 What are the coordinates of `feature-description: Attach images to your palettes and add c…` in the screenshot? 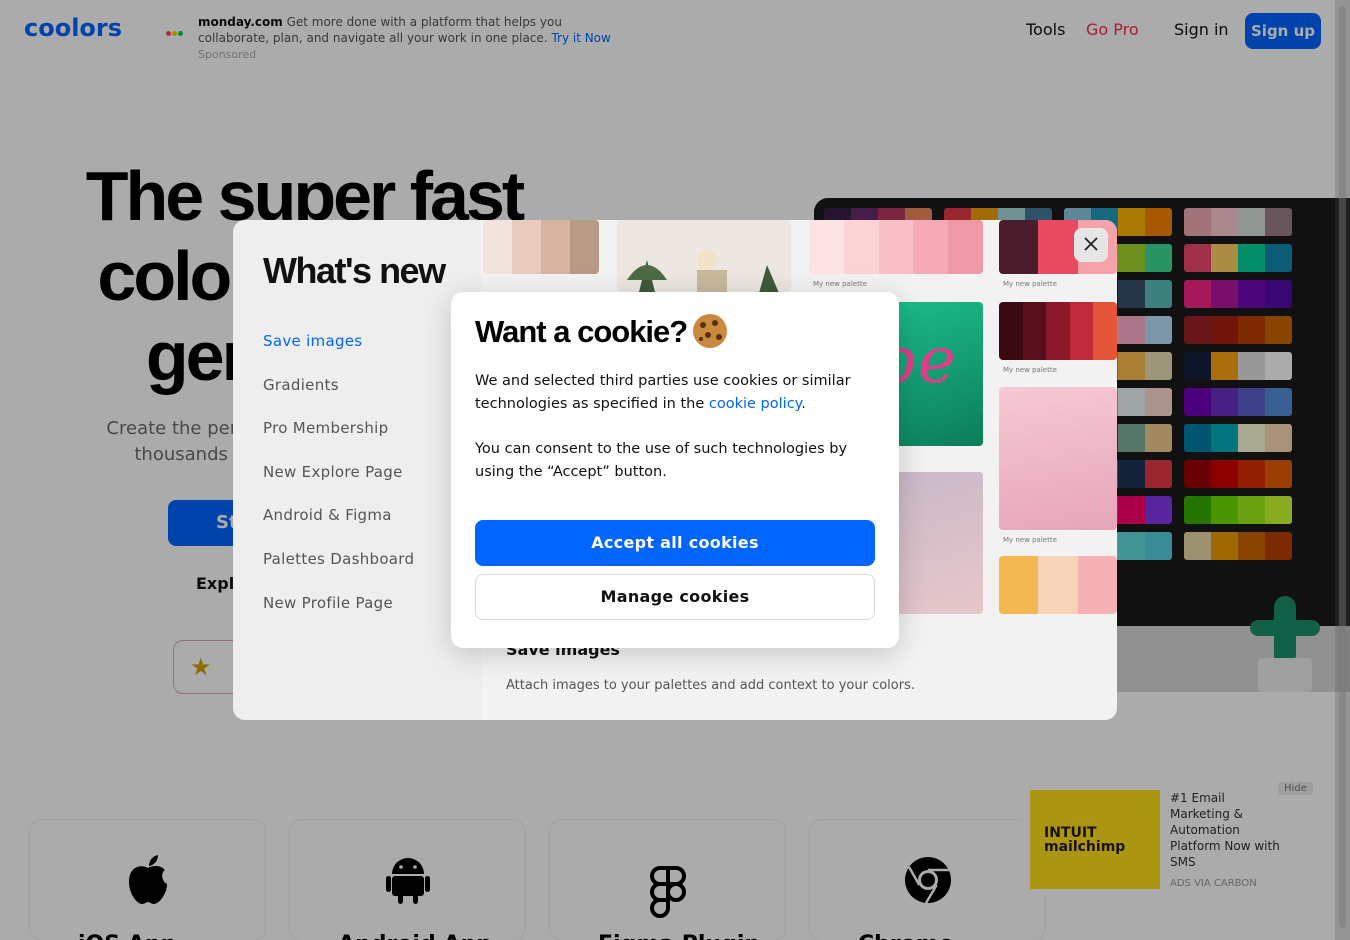 It's located at (710, 685).